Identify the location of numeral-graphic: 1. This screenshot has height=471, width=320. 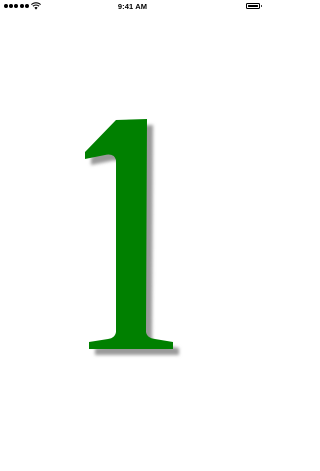
(132, 237).